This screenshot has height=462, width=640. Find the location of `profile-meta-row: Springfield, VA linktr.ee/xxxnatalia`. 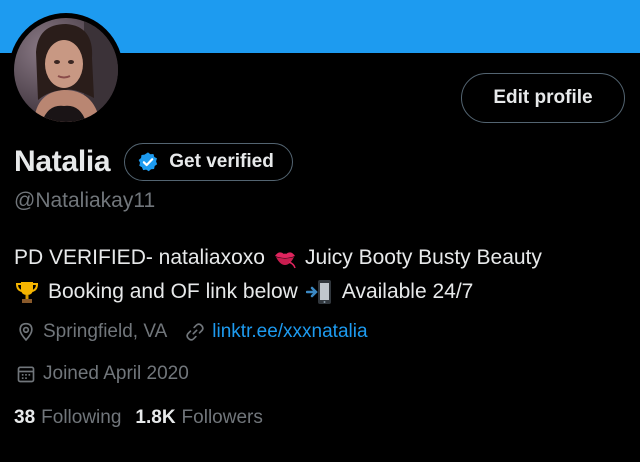

profile-meta-row: Springfield, VA linktr.ee/xxxnatalia is located at coordinates (192, 332).